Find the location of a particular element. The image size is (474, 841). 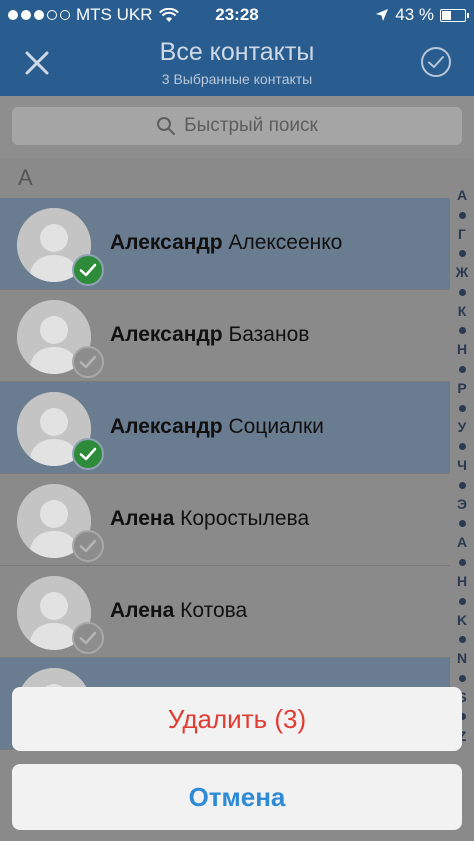

search-icon is located at coordinates (166, 126).